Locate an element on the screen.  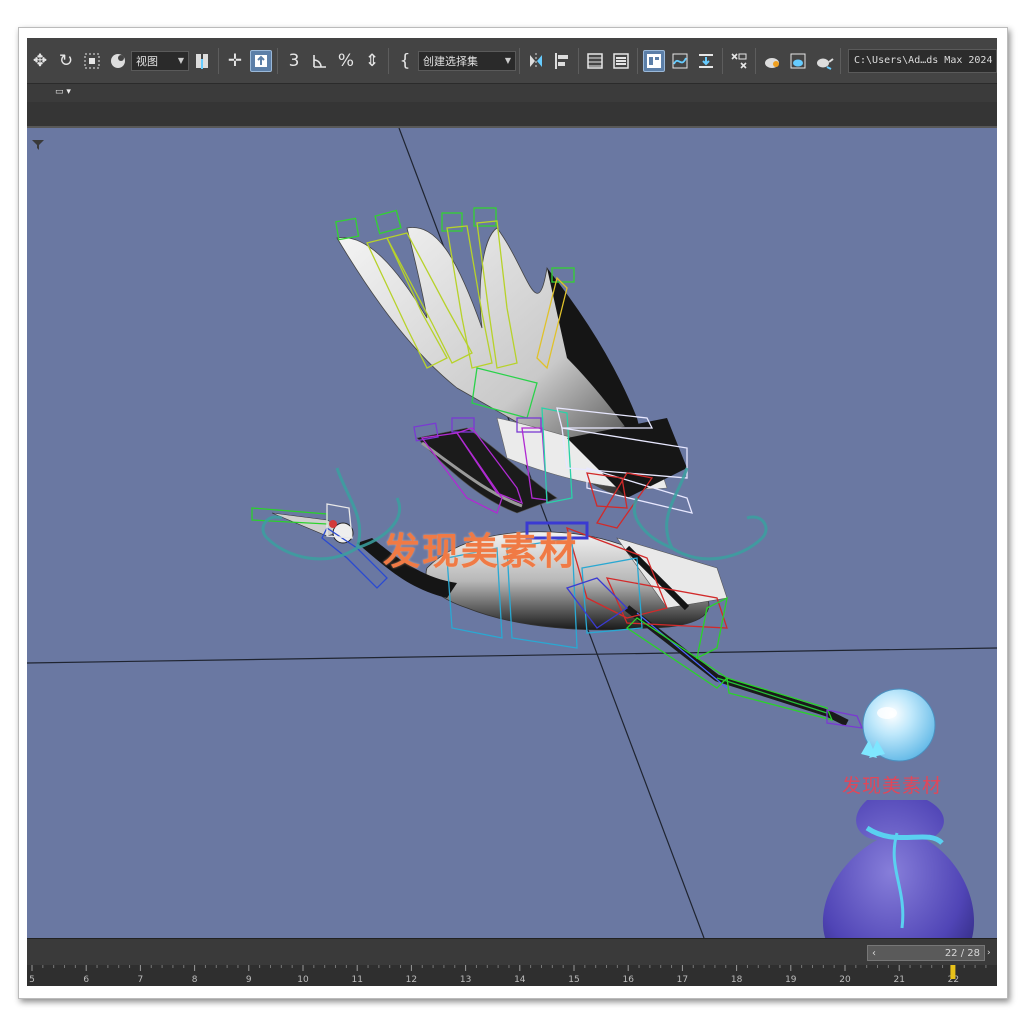
render-setup-icon is located at coordinates (739, 61).